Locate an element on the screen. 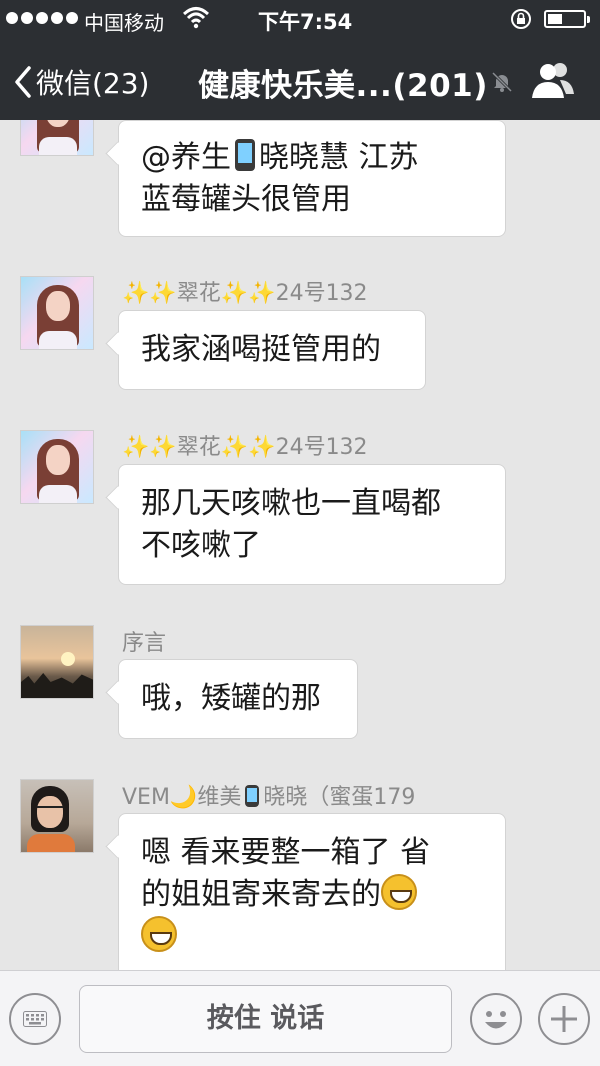 The height and width of the screenshot is (1066, 600). hold-to-talk-button: 按住 说话 is located at coordinates (265, 1019).